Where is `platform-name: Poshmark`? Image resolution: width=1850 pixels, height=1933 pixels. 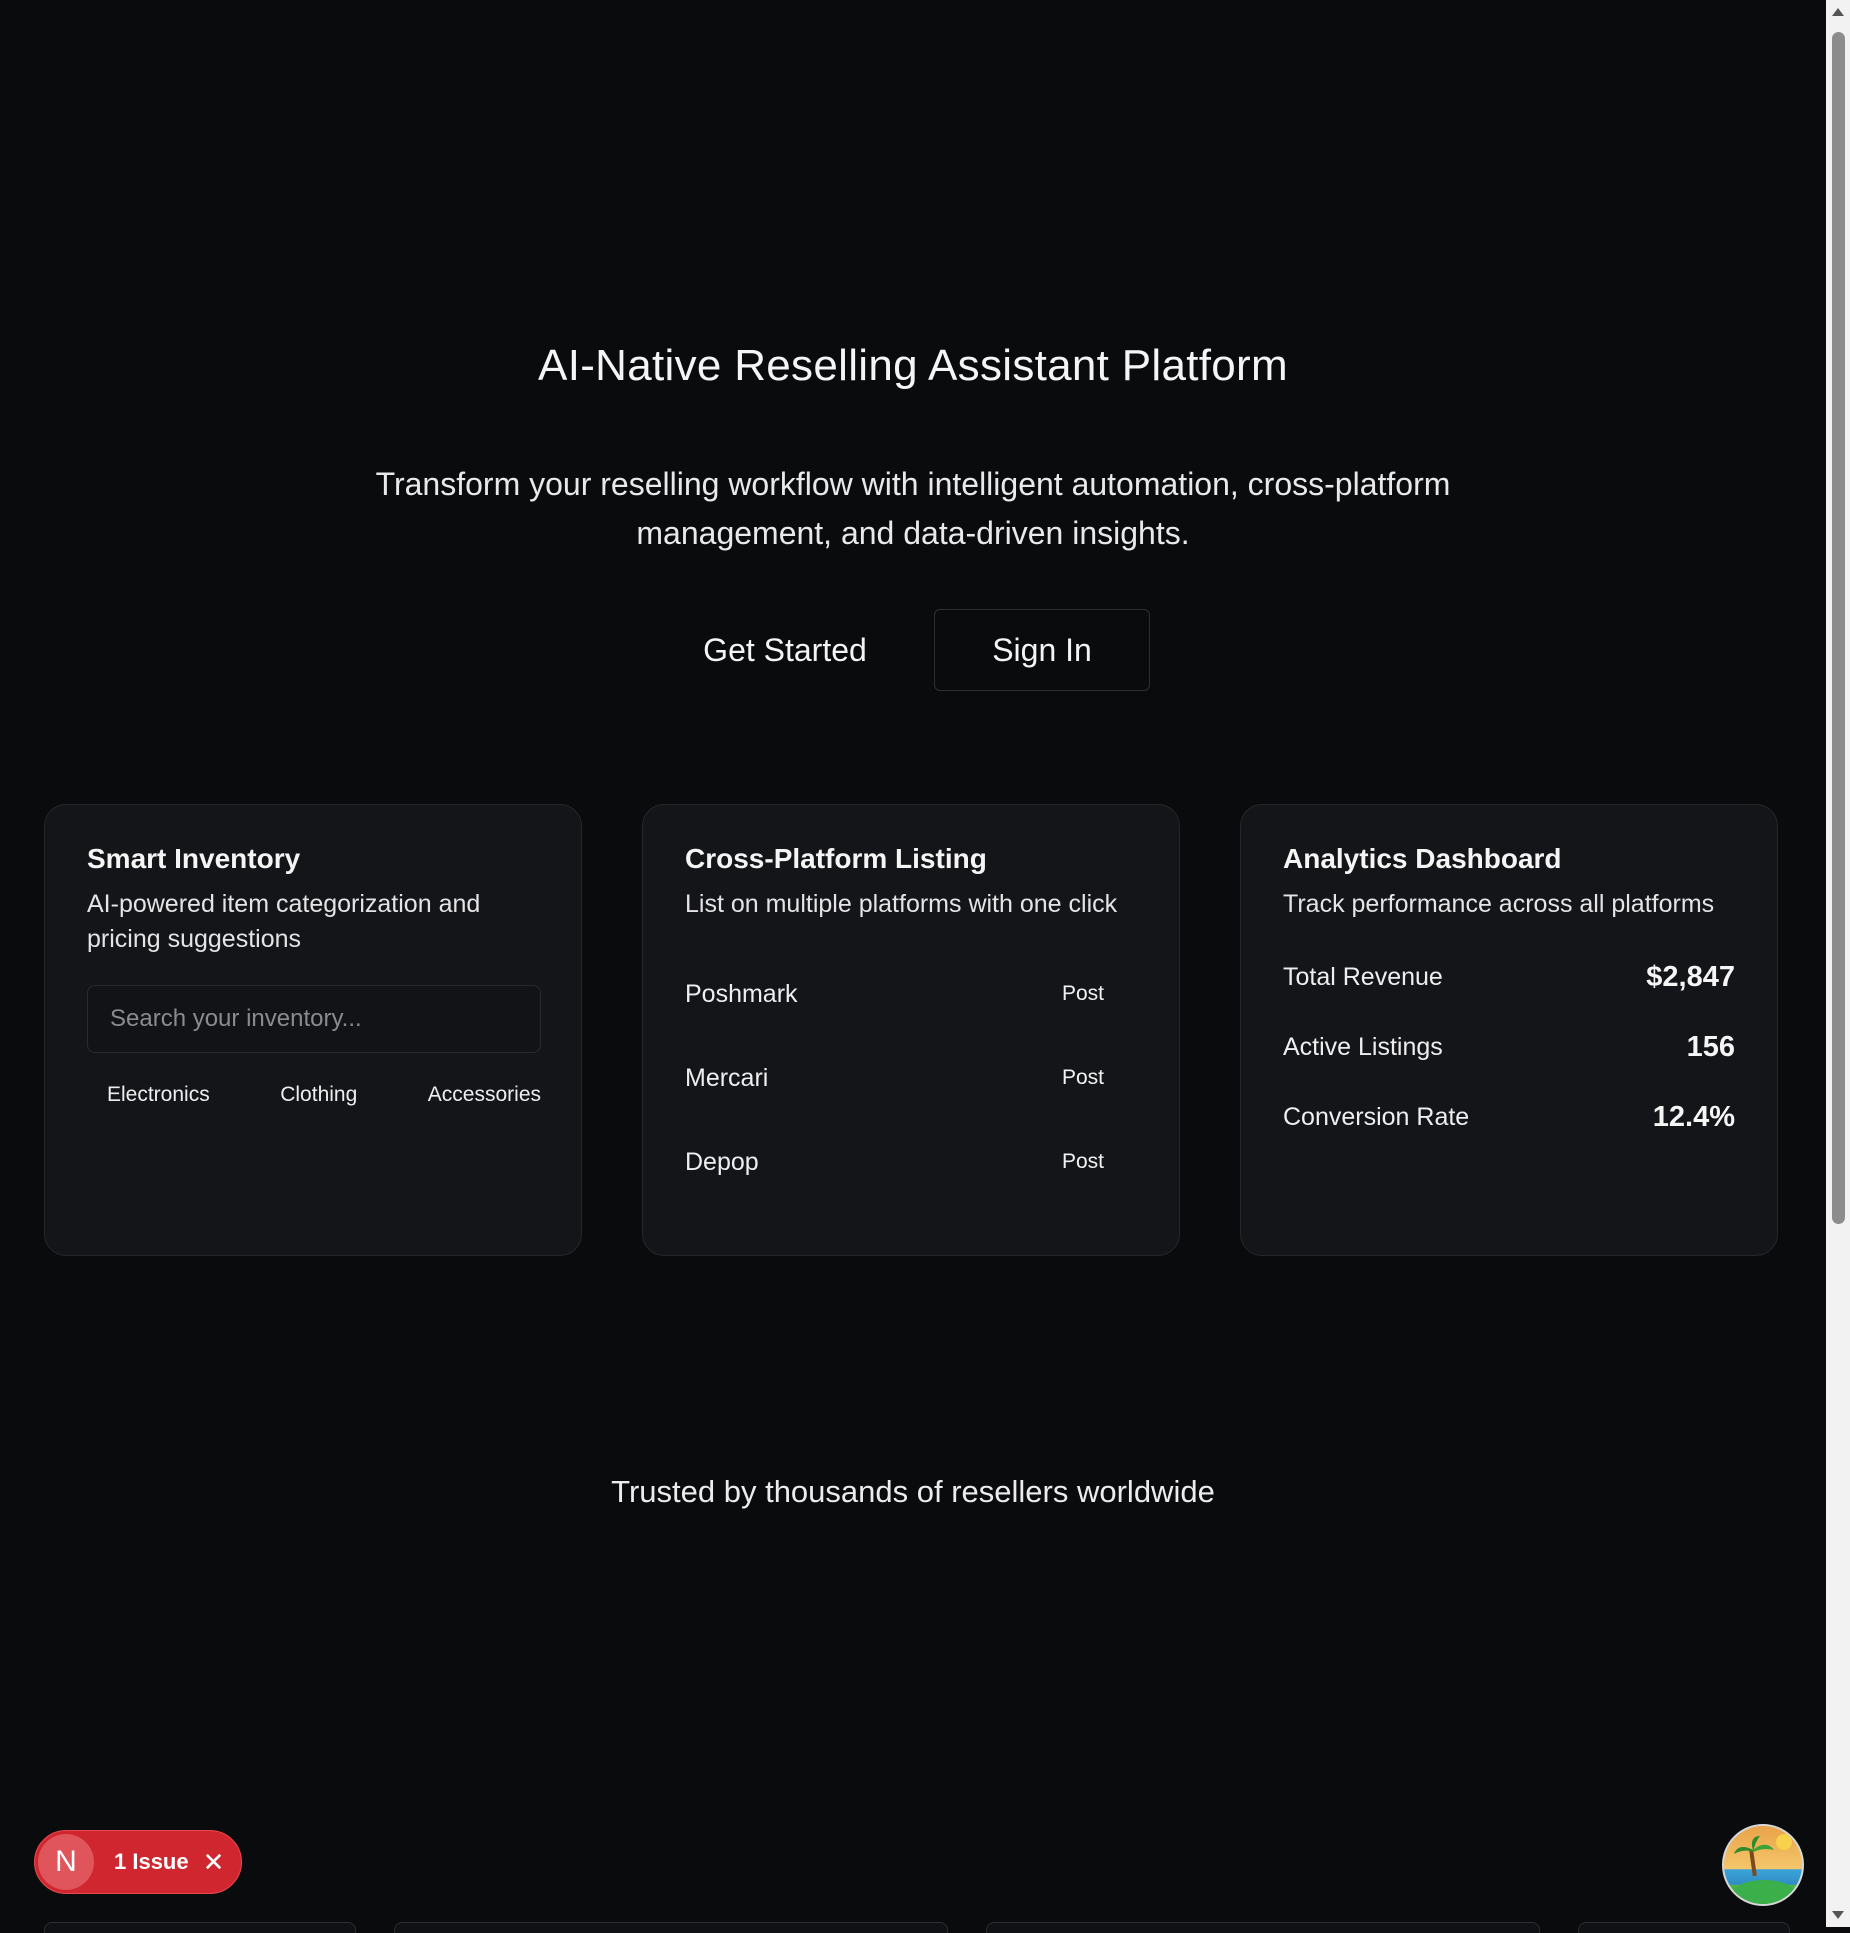 platform-name: Poshmark is located at coordinates (741, 993).